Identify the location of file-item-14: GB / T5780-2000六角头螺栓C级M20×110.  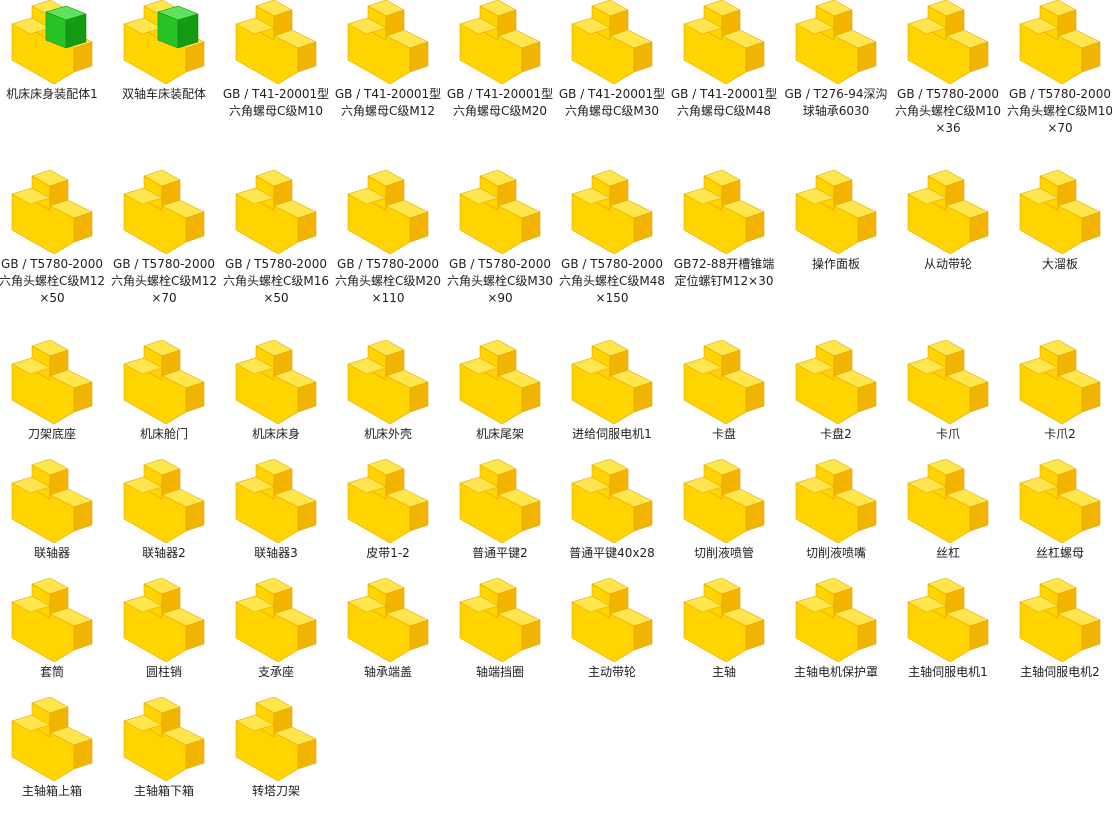
(388, 238).